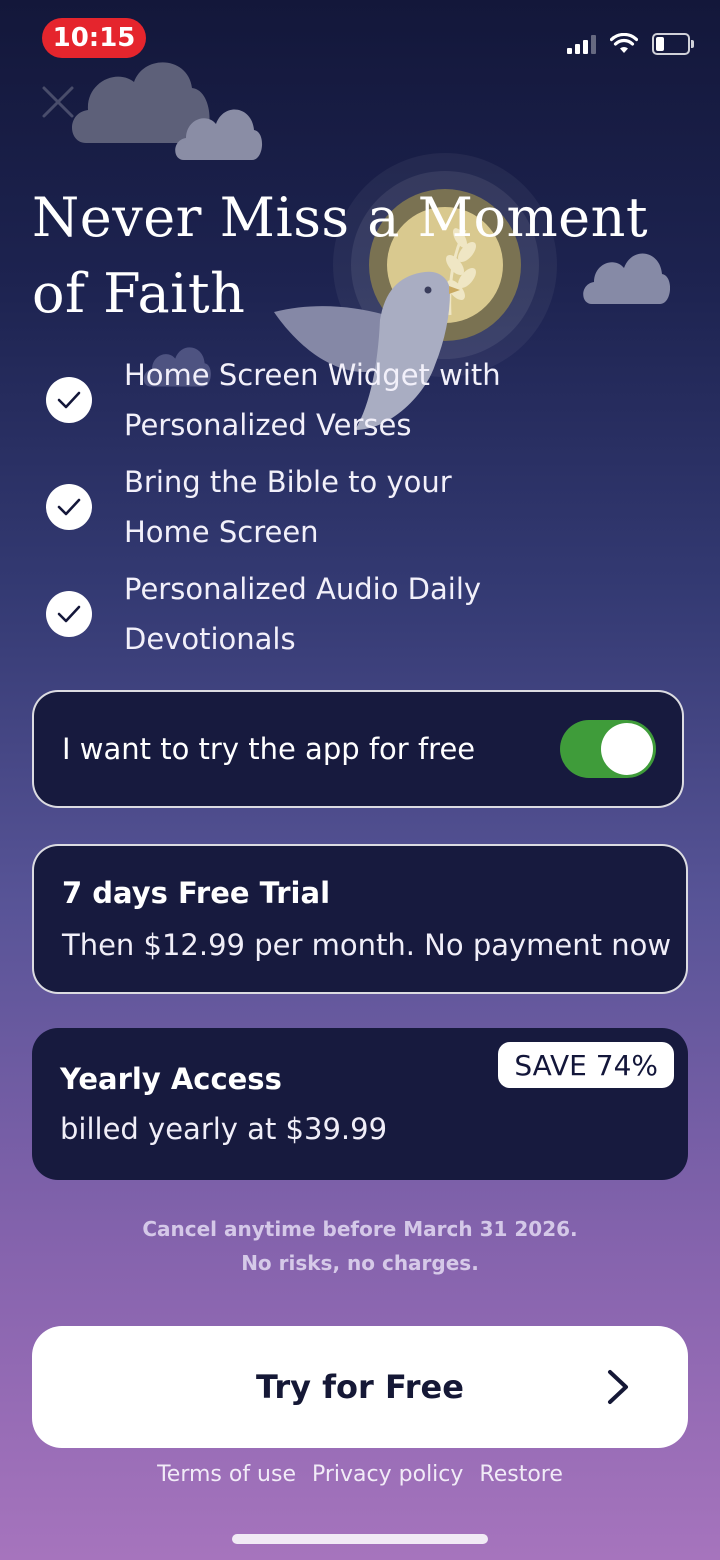 The height and width of the screenshot is (1560, 720). Describe the element at coordinates (624, 43) in the screenshot. I see `wifi-icon` at that location.